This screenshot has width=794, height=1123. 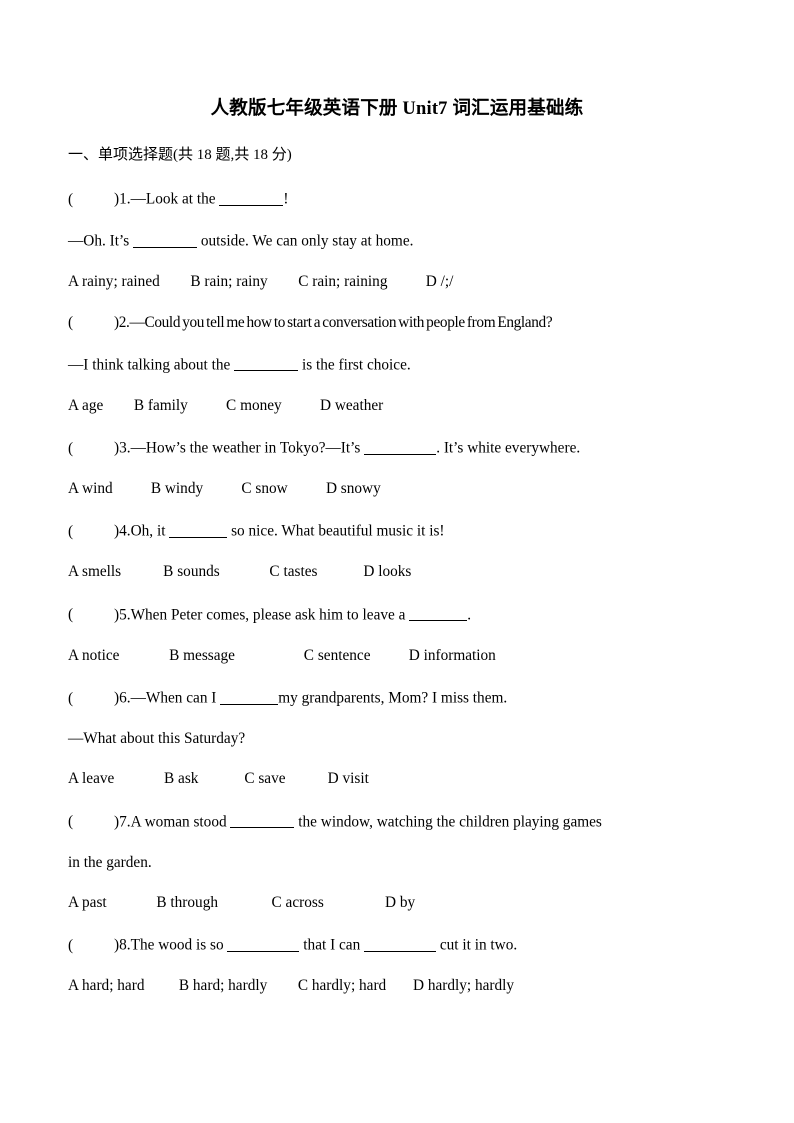 I want to click on question-7-number: 7., so click(x=125, y=822).